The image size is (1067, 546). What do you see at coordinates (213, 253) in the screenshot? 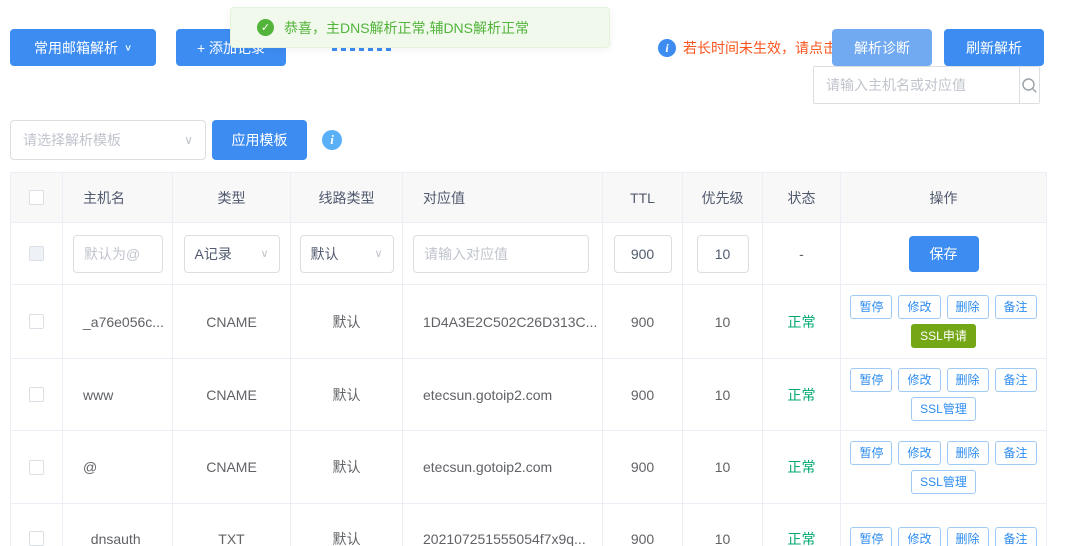
I see `record-type-value: A记录` at bounding box center [213, 253].